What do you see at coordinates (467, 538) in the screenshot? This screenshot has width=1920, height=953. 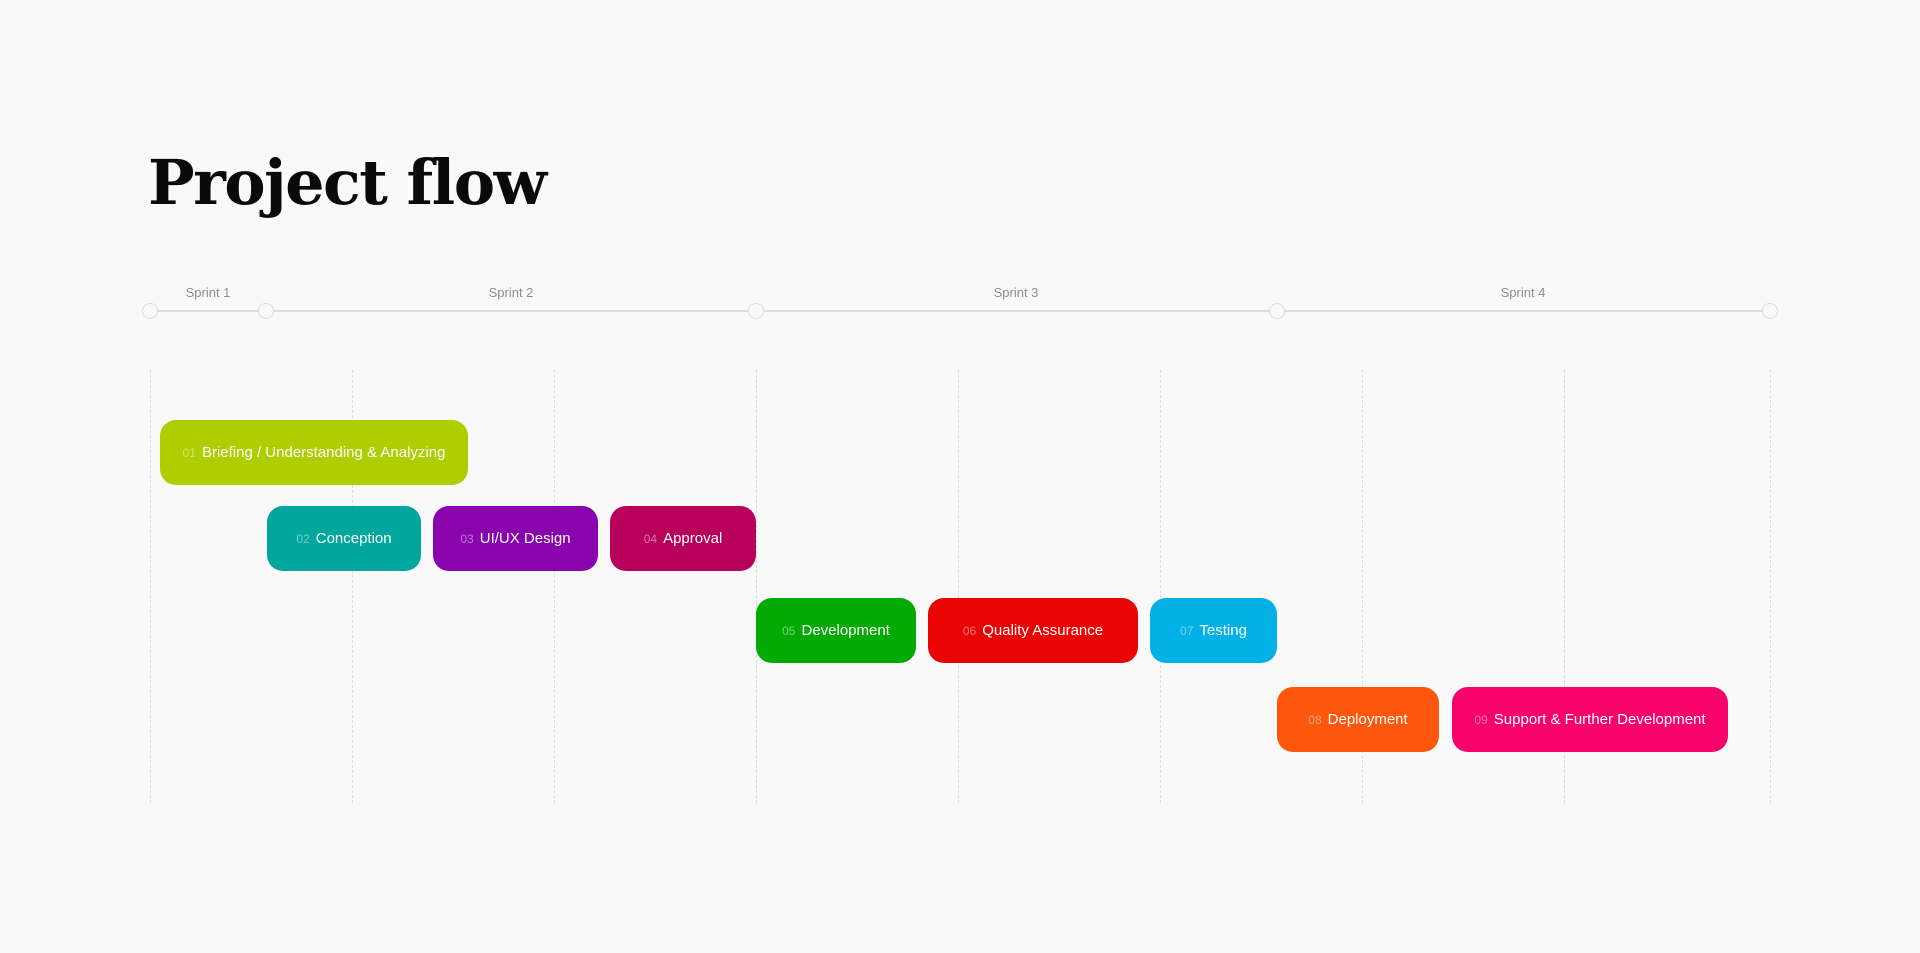 I see `phase-number: 03` at bounding box center [467, 538].